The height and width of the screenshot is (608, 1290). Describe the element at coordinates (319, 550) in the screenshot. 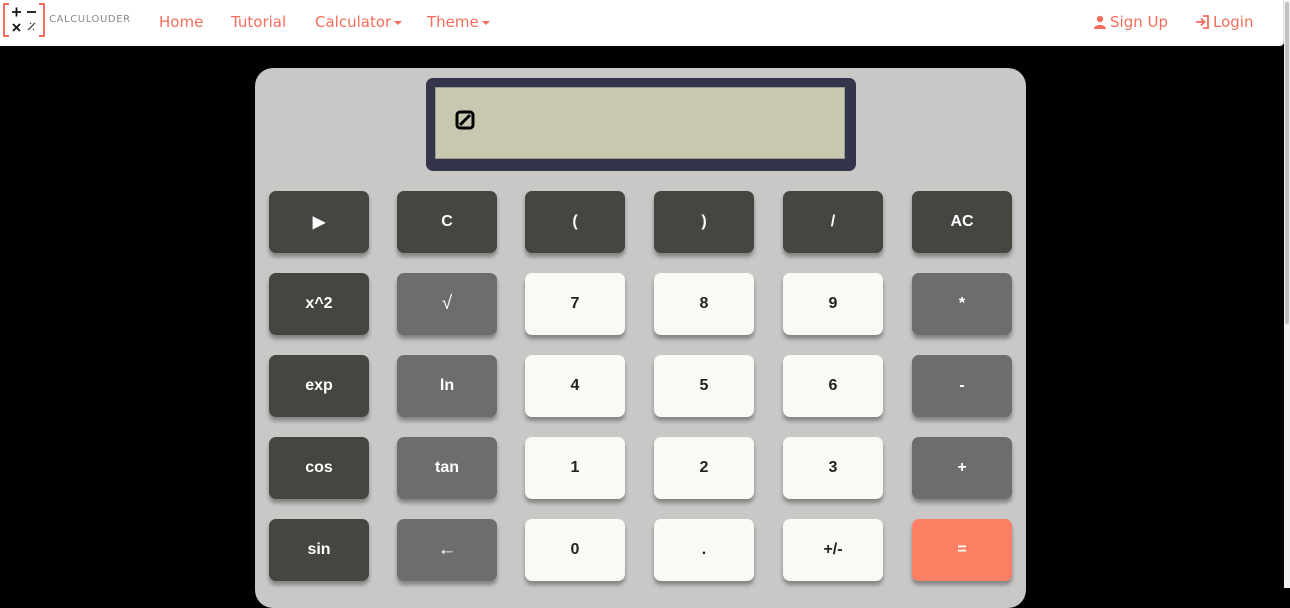

I see `sin-button: sin` at that location.